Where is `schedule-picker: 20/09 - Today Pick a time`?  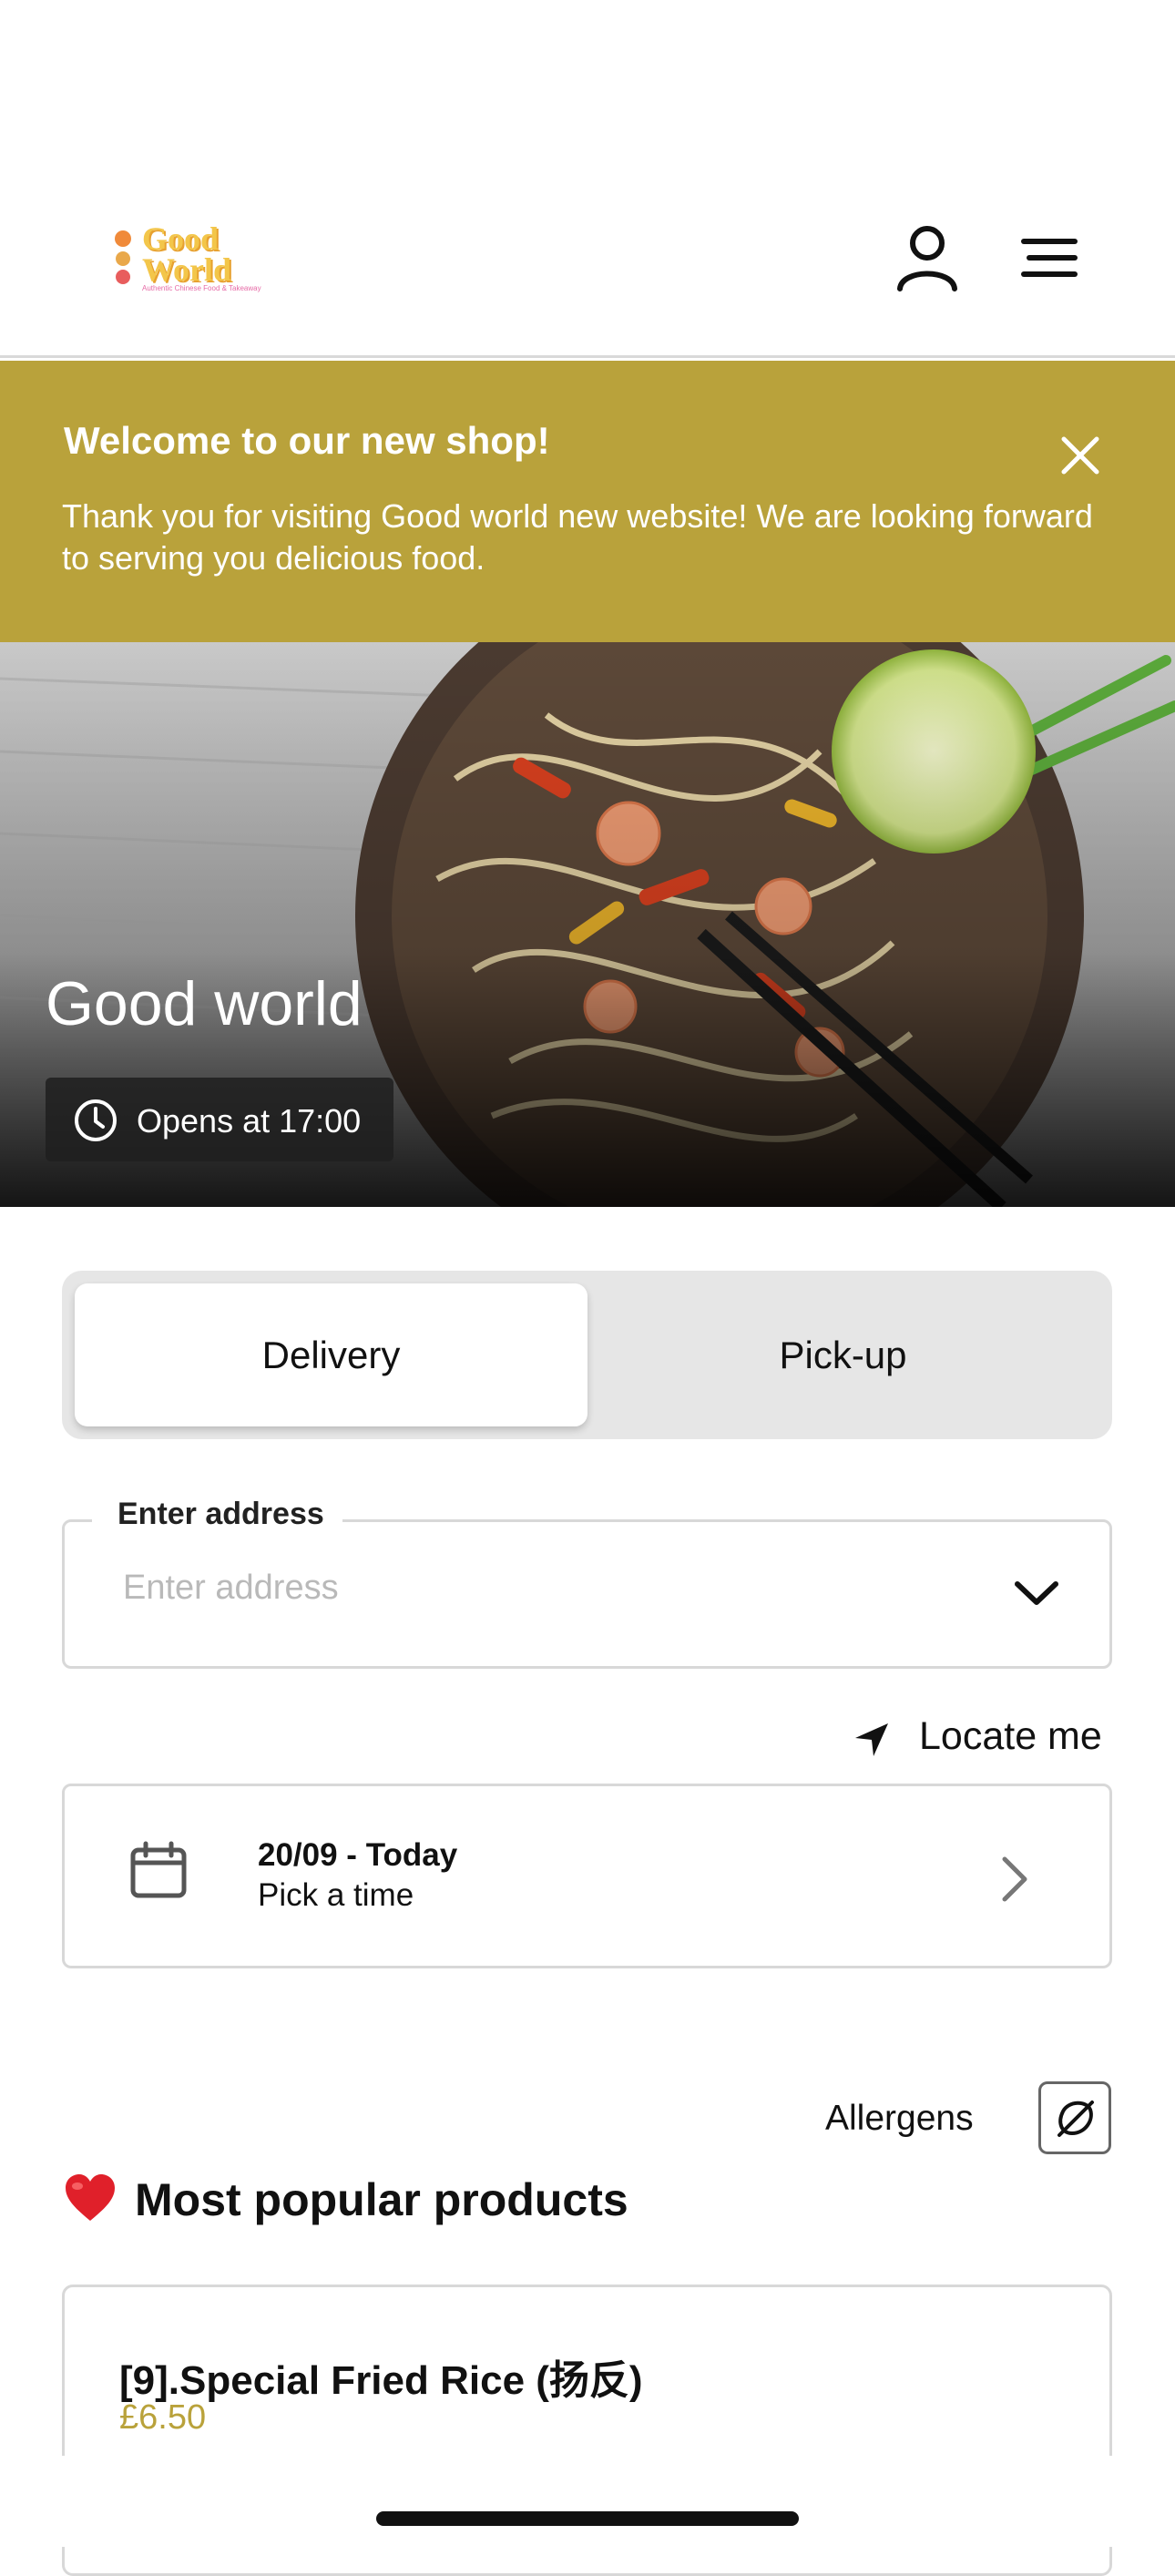
schedule-picker: 20/09 - Today Pick a time is located at coordinates (587, 1876).